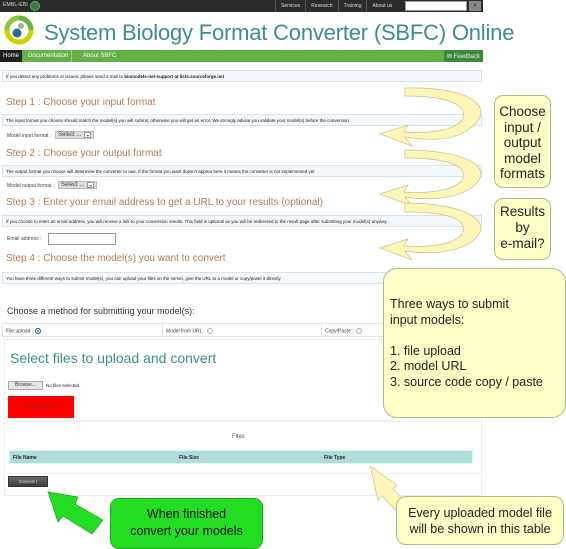 The image size is (566, 549). Describe the element at coordinates (113, 358) in the screenshot. I see `upload-title: Select files to upload and convert` at that location.